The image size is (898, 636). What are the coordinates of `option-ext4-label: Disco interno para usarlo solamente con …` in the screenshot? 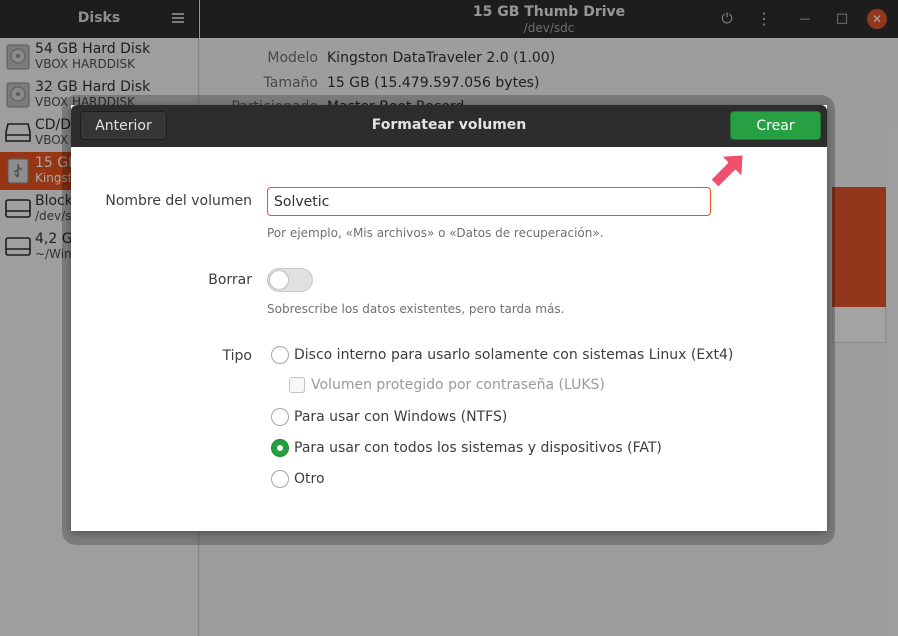 It's located at (514, 355).